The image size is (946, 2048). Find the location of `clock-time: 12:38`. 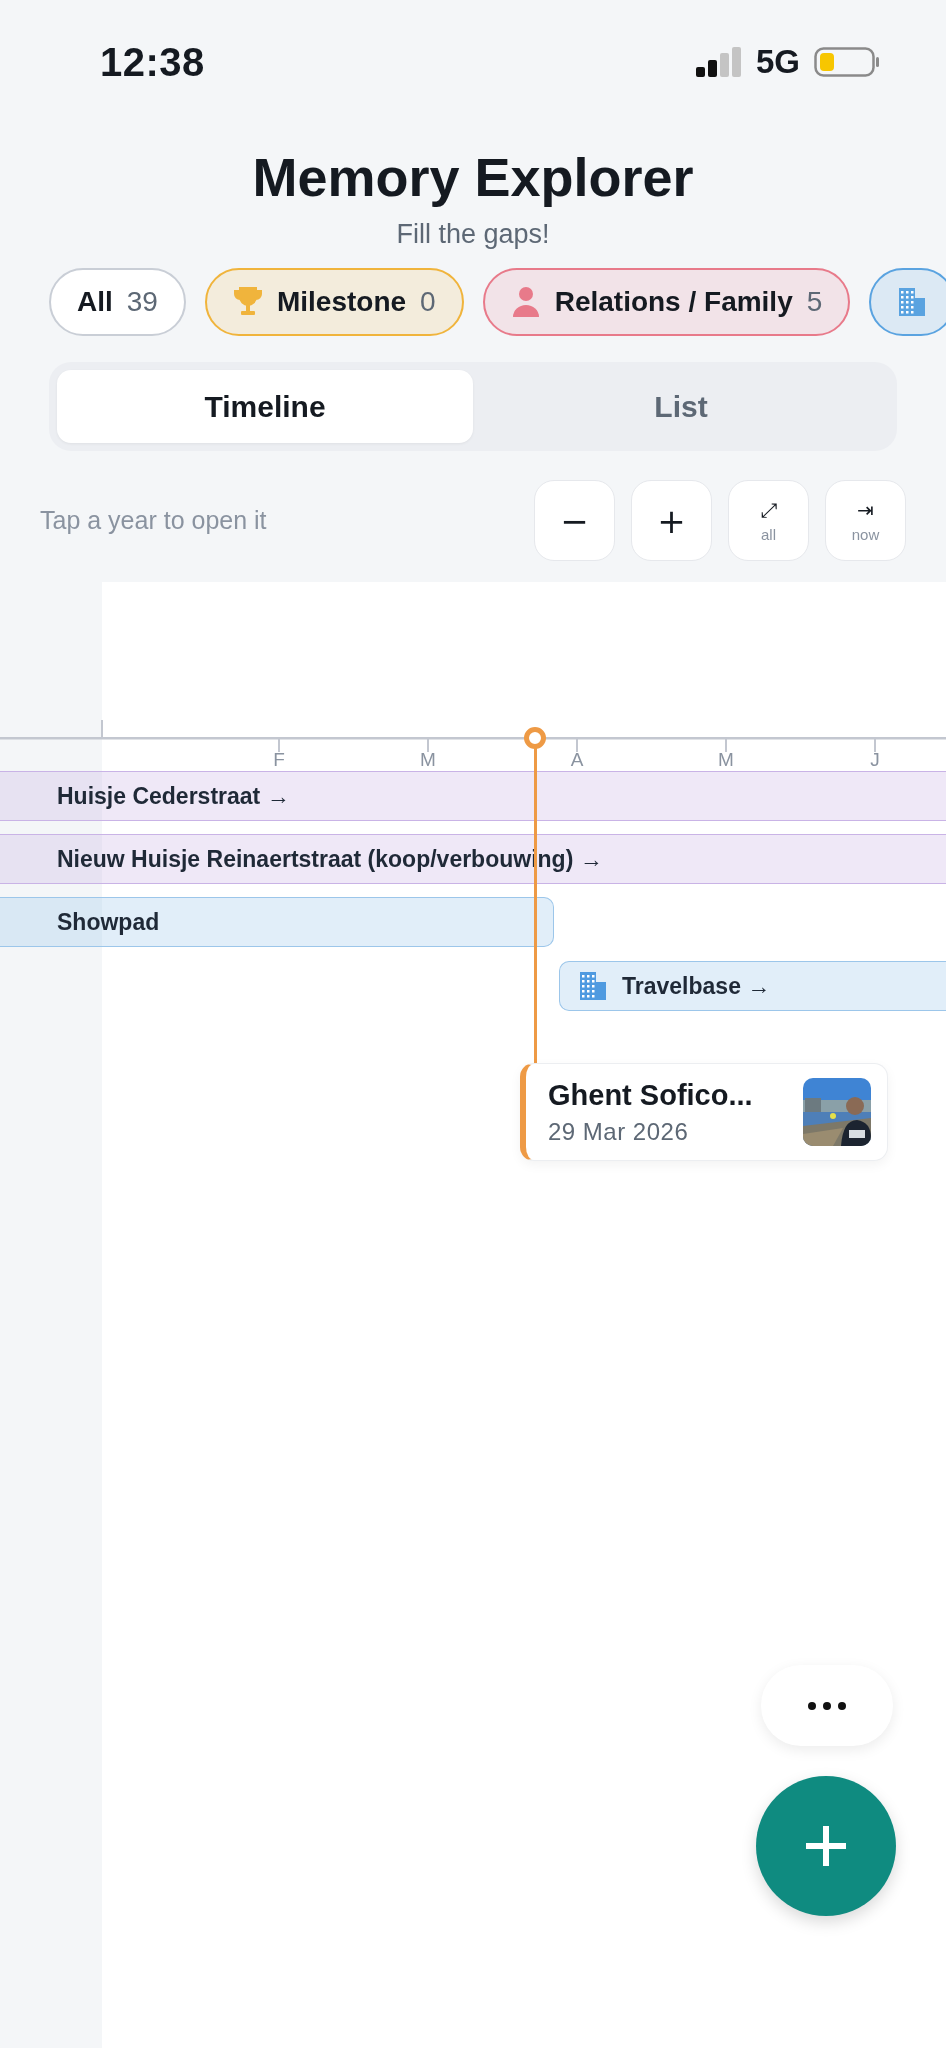

clock-time: 12:38 is located at coordinates (152, 62).